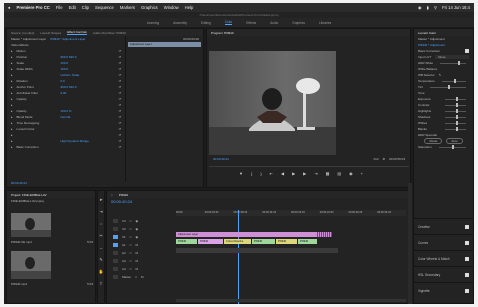 This screenshot has width=478, height=307. I want to click on effect-controls-timecode: 00:00:40:24, so click(19, 183).